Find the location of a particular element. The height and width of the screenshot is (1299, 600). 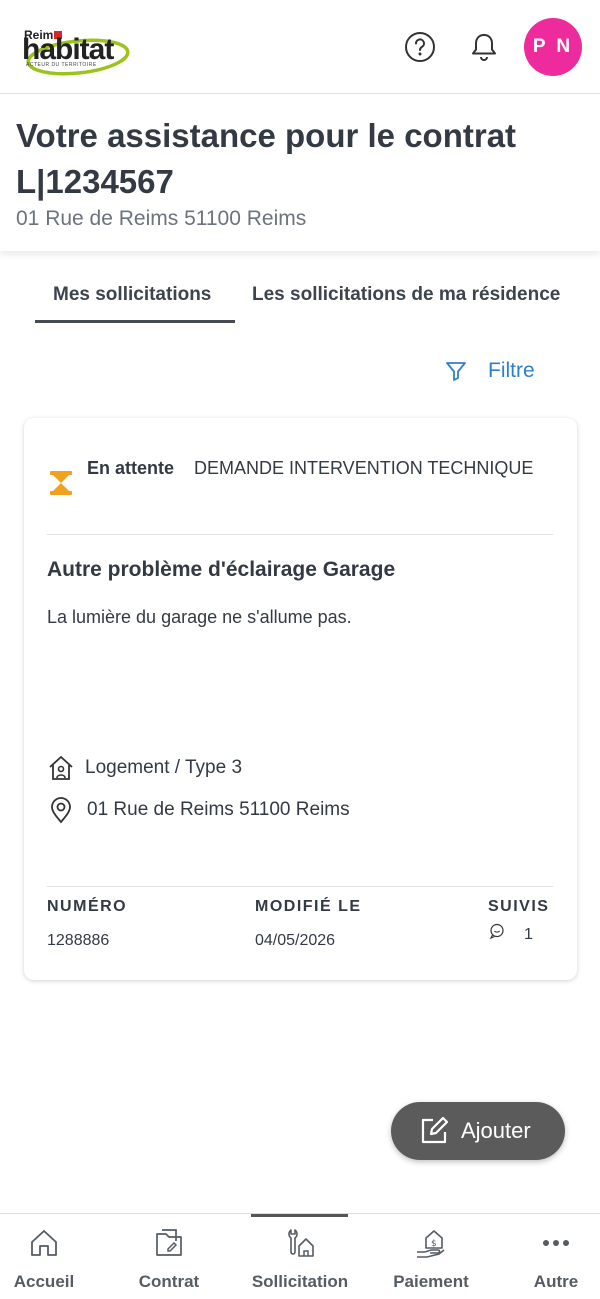

nav-request: Sollicitation is located at coordinates (300, 1256).